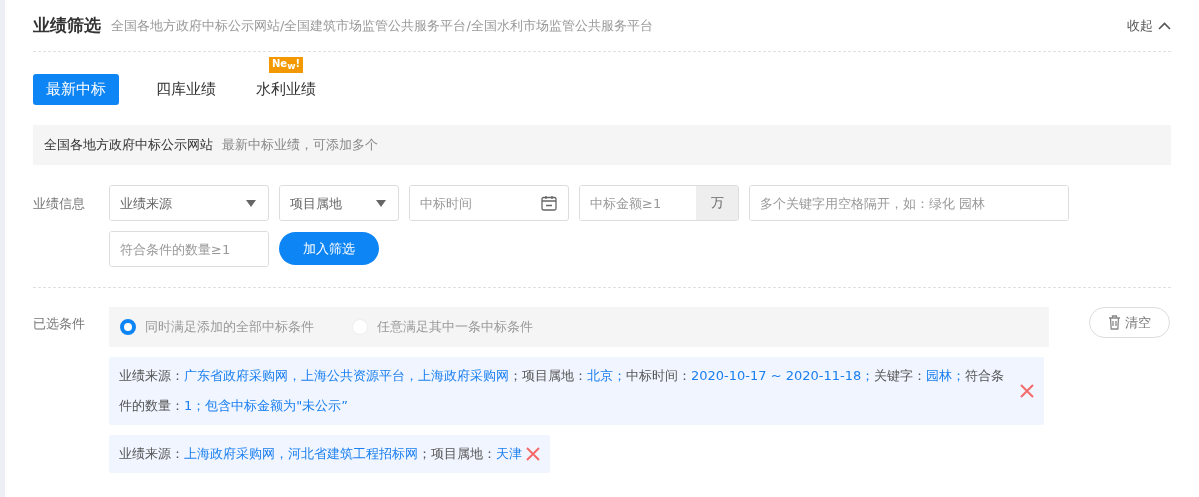 This screenshot has width=1199, height=497. What do you see at coordinates (909, 203) in the screenshot?
I see `input-field: 多个关键字用空格隔开，如：绿化 园林` at bounding box center [909, 203].